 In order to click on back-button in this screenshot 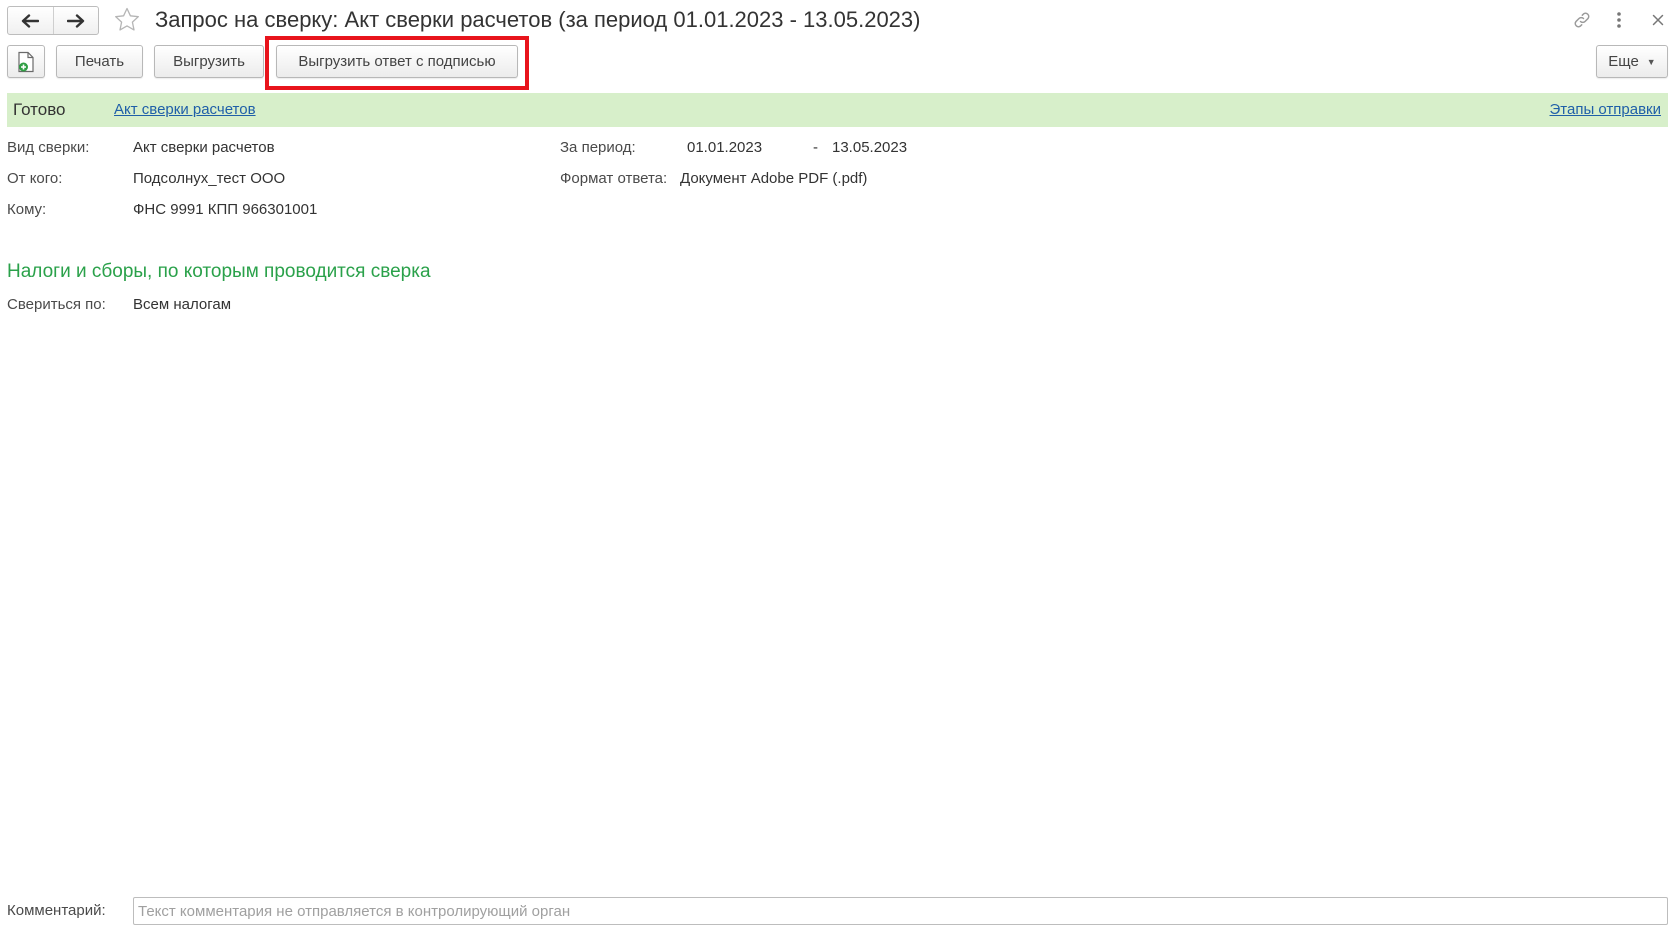, I will do `click(30, 20)`.